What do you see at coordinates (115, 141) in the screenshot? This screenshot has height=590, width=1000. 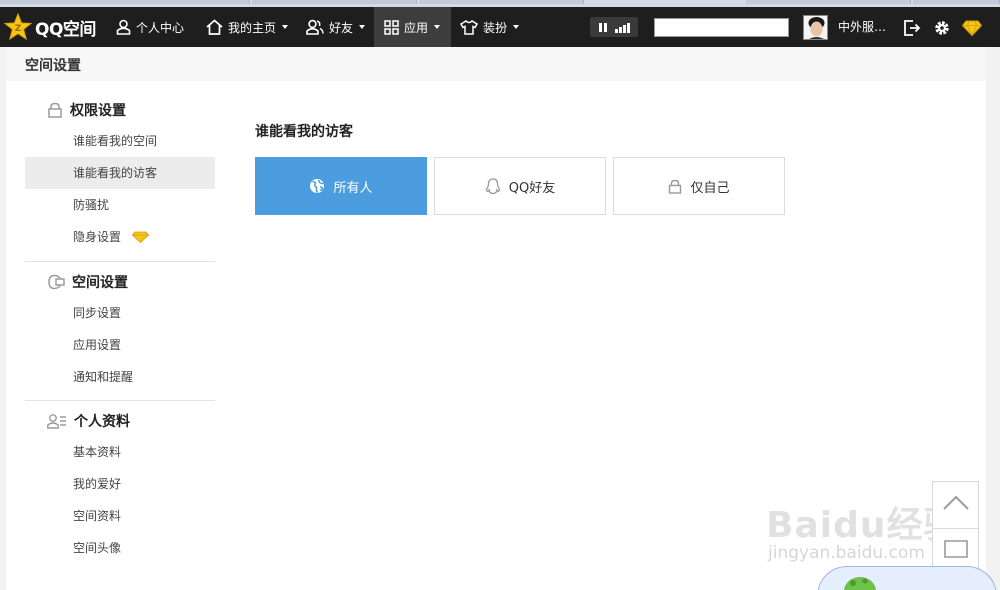 I see `sidebar-item-label: 谁能看我的空间` at bounding box center [115, 141].